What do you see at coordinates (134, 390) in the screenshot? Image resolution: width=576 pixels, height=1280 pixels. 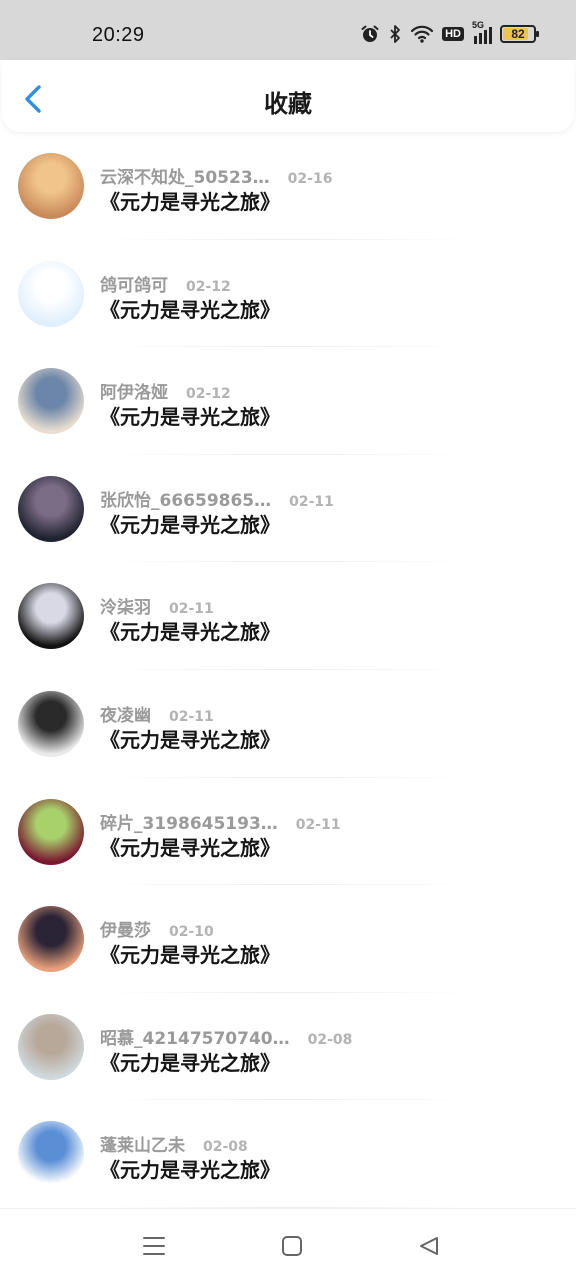 I see `user-name: 阿伊洛娅` at bounding box center [134, 390].